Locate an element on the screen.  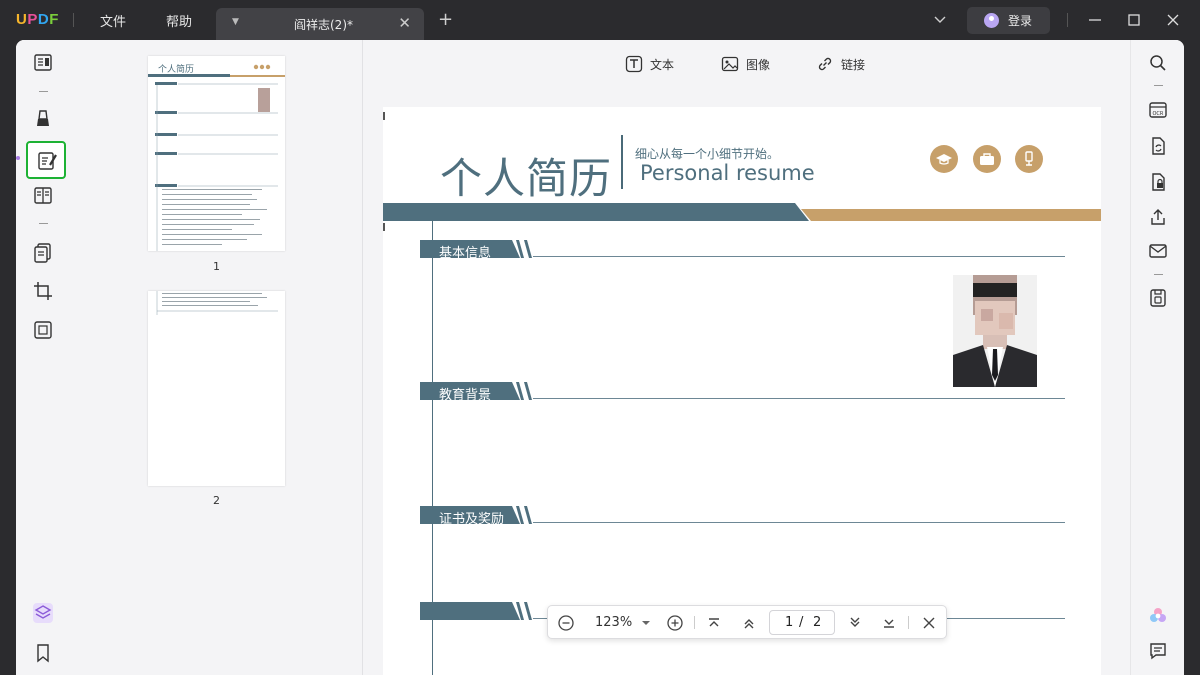
reader-mode-icon is located at coordinates (43, 63).